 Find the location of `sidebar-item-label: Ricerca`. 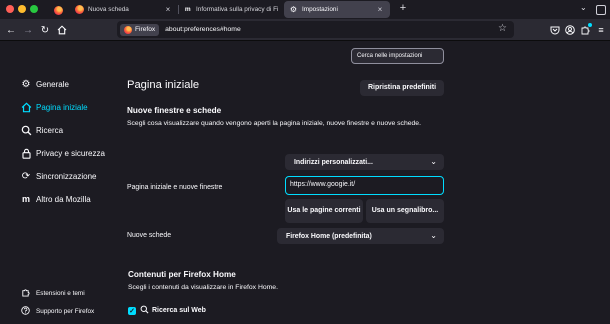

sidebar-item-label: Ricerca is located at coordinates (50, 130).